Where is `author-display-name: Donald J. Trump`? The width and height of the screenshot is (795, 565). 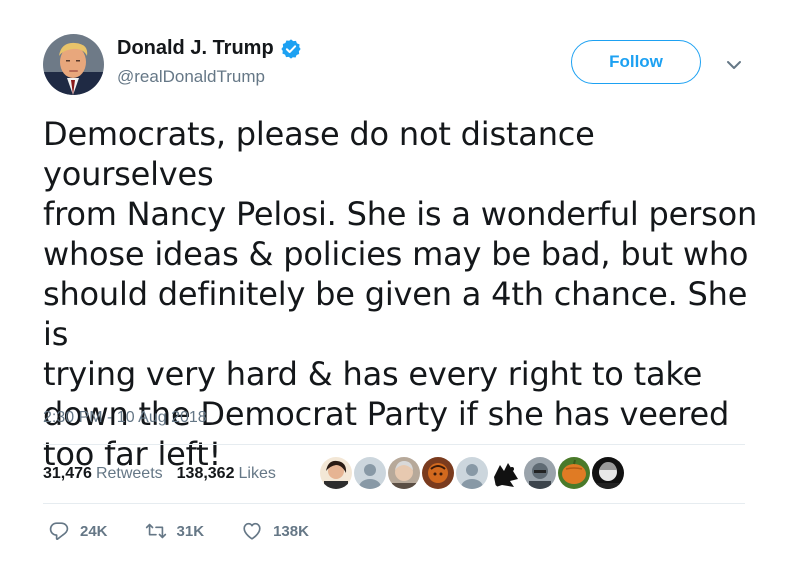 author-display-name: Donald J. Trump is located at coordinates (195, 48).